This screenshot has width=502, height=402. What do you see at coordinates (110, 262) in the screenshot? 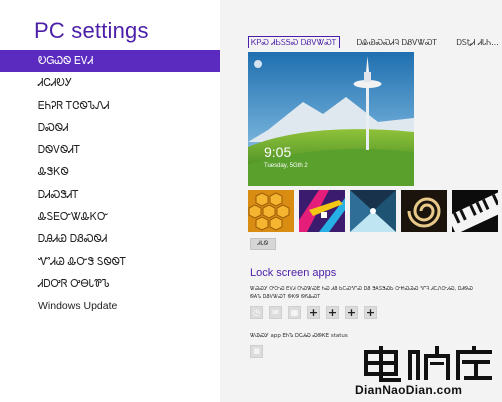
I see `nav-item-sync-settings: ᏉᏗᏊ ᎲᏅᏕ ᏚᏫᏫᎢ` at bounding box center [110, 262].